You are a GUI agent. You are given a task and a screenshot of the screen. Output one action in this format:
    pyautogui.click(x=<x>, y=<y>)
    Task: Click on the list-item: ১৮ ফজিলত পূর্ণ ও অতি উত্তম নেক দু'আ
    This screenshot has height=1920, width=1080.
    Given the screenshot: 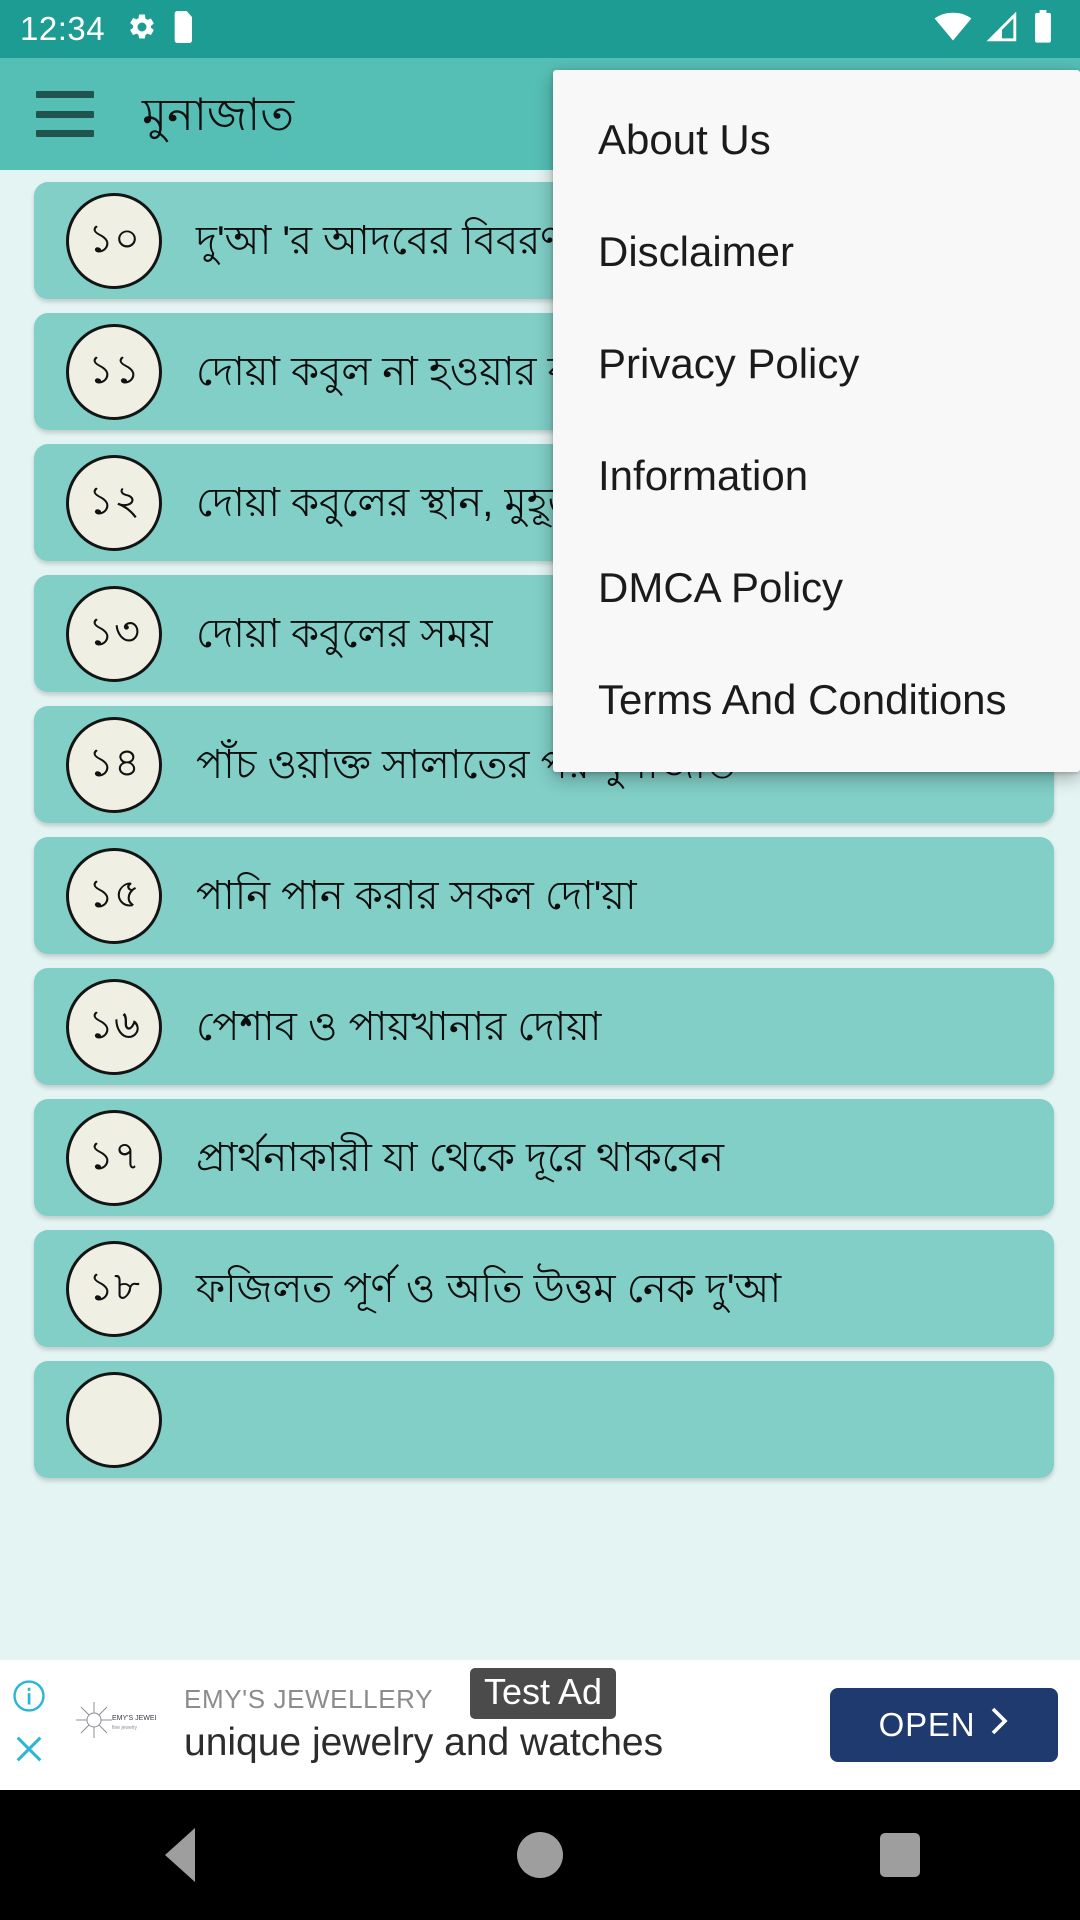 What is the action you would take?
    pyautogui.click(x=544, y=1288)
    